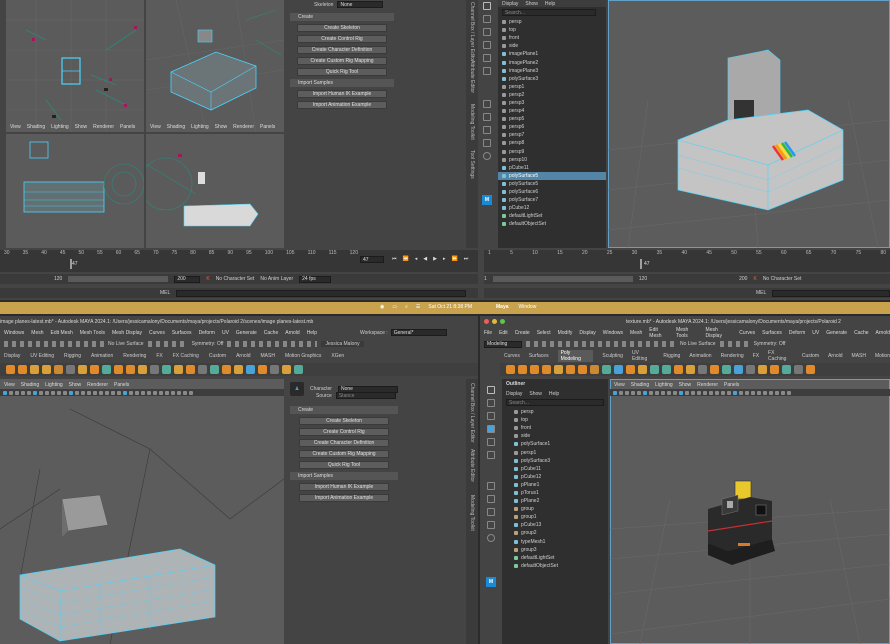 The height and width of the screenshot is (644, 890). I want to click on paint-tool-icon, so click(487, 32).